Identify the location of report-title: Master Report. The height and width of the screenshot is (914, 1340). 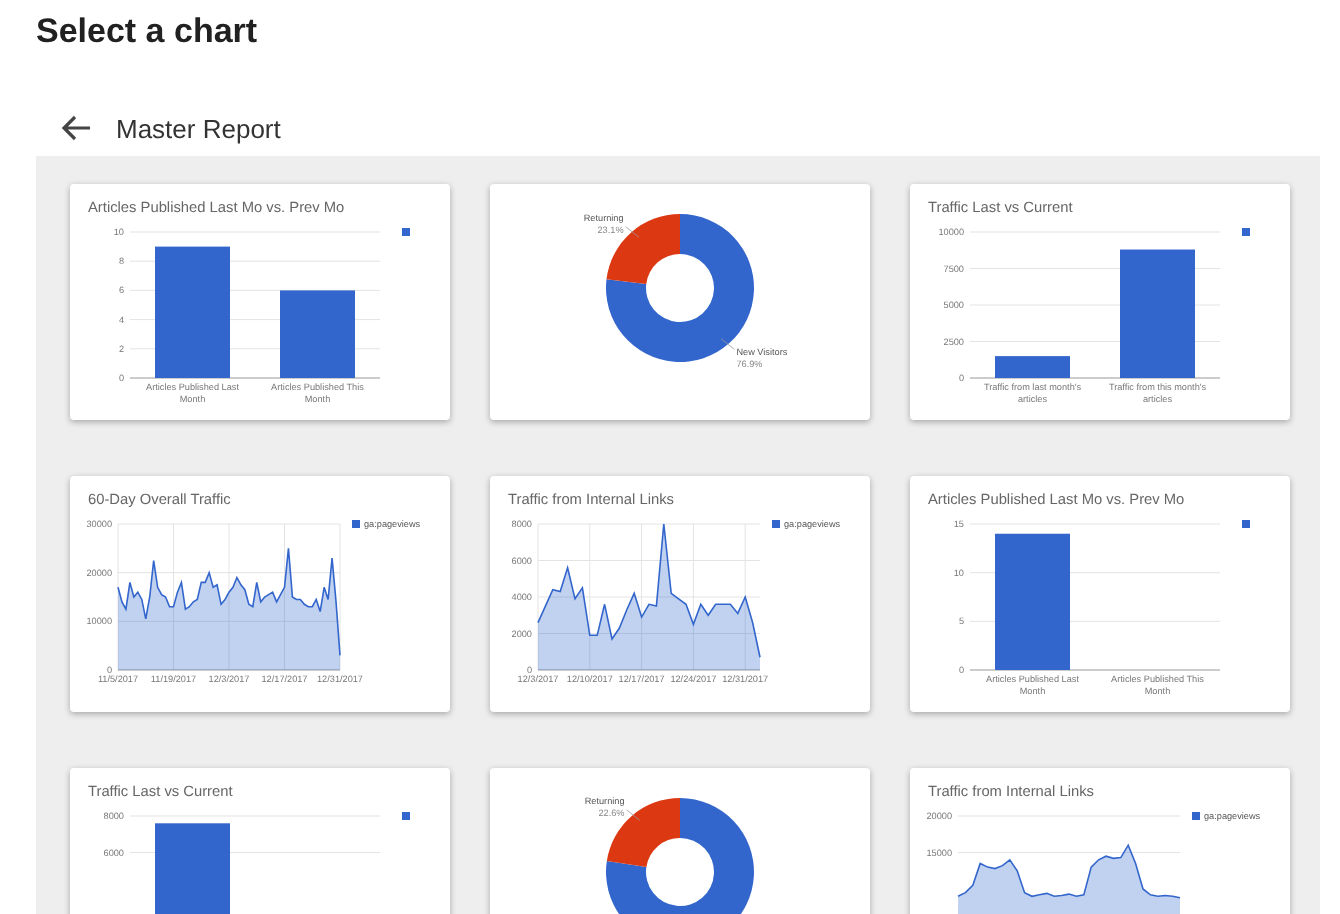
(198, 128).